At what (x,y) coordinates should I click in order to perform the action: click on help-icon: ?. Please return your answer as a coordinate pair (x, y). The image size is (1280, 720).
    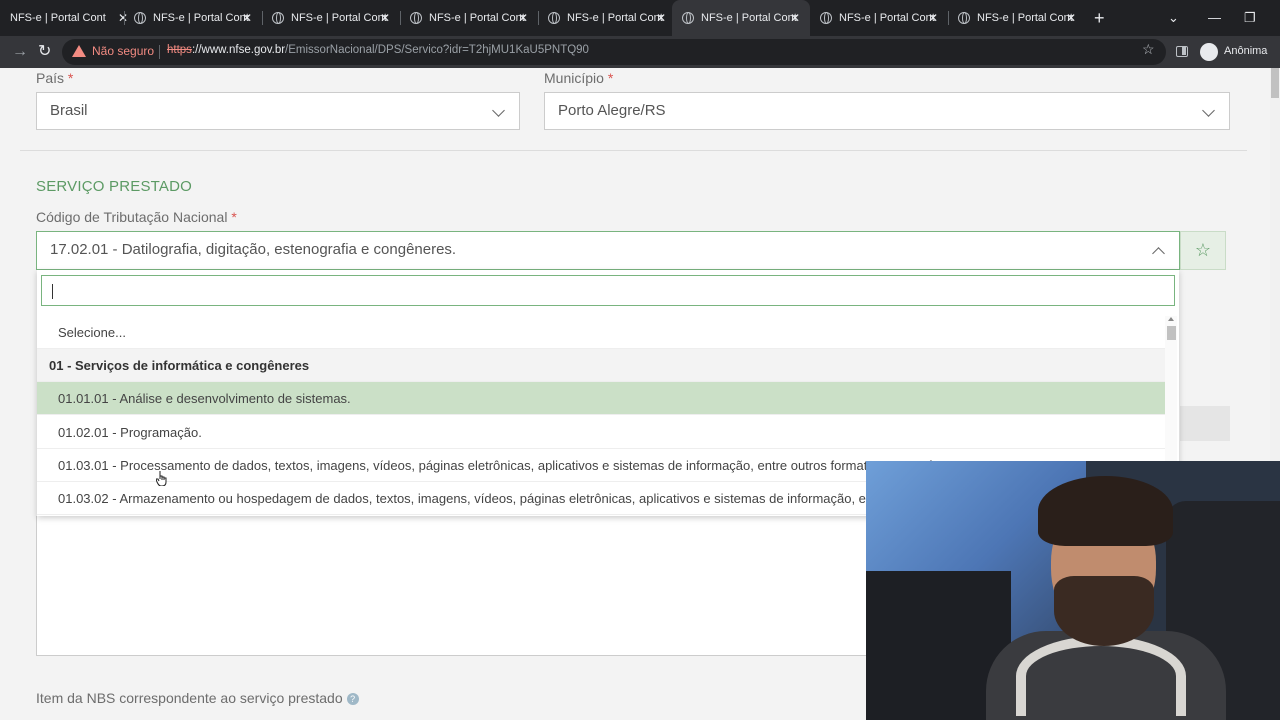
    Looking at the image, I should click on (352, 699).